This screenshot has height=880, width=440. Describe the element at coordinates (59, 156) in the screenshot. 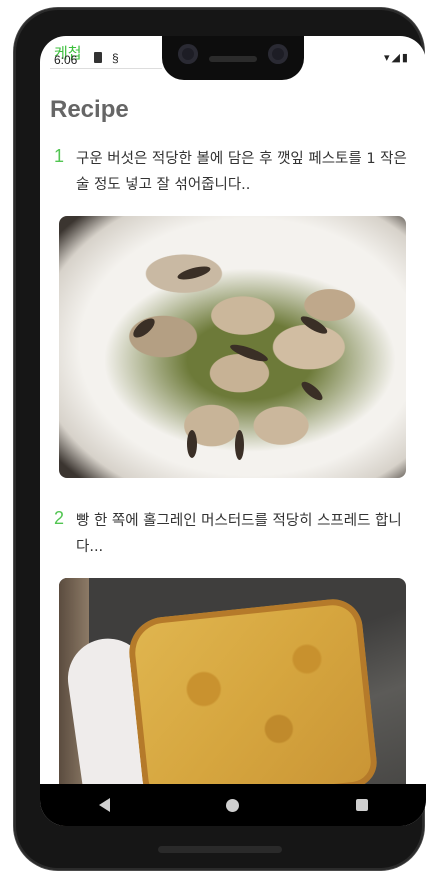

I see `step-number: 1` at that location.